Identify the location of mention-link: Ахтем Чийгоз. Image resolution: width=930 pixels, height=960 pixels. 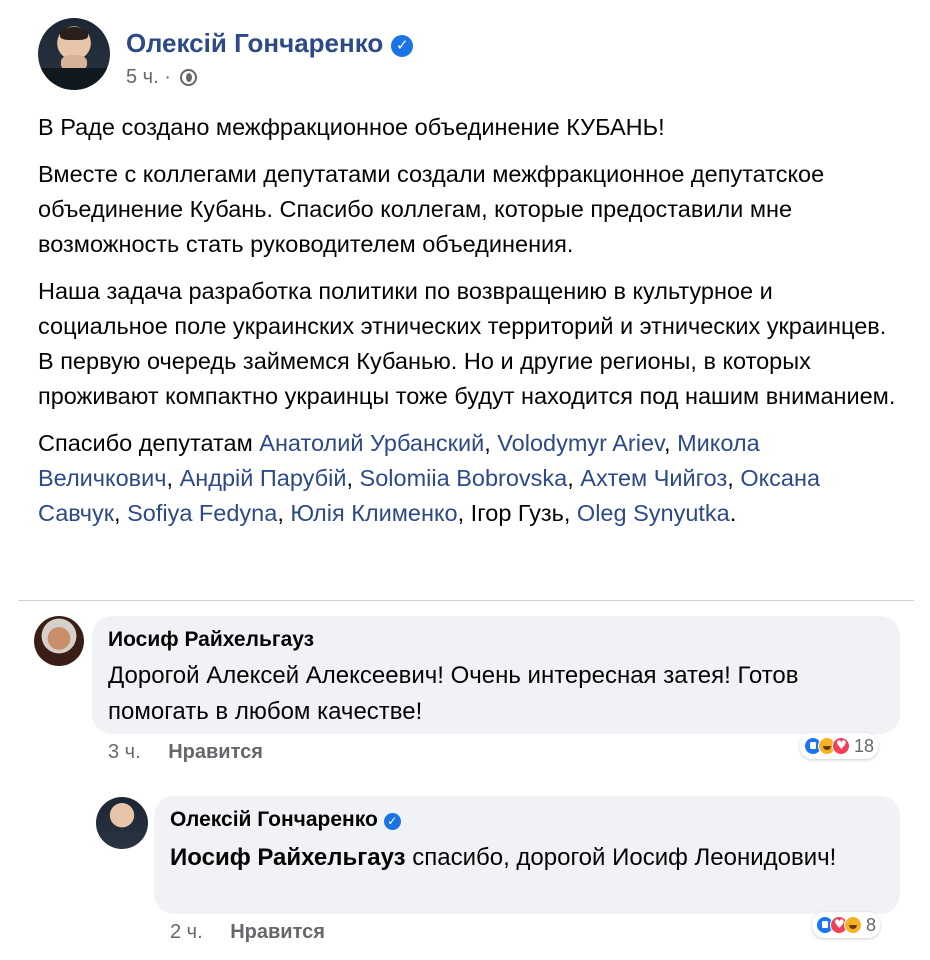
(653, 478).